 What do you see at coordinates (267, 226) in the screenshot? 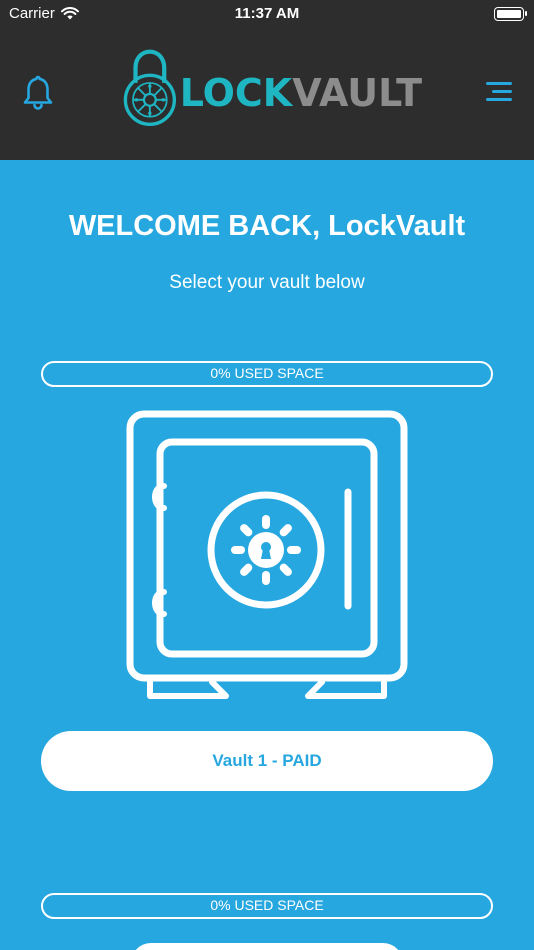
I see `welcome-heading: WELCOME BACK, LockVault` at bounding box center [267, 226].